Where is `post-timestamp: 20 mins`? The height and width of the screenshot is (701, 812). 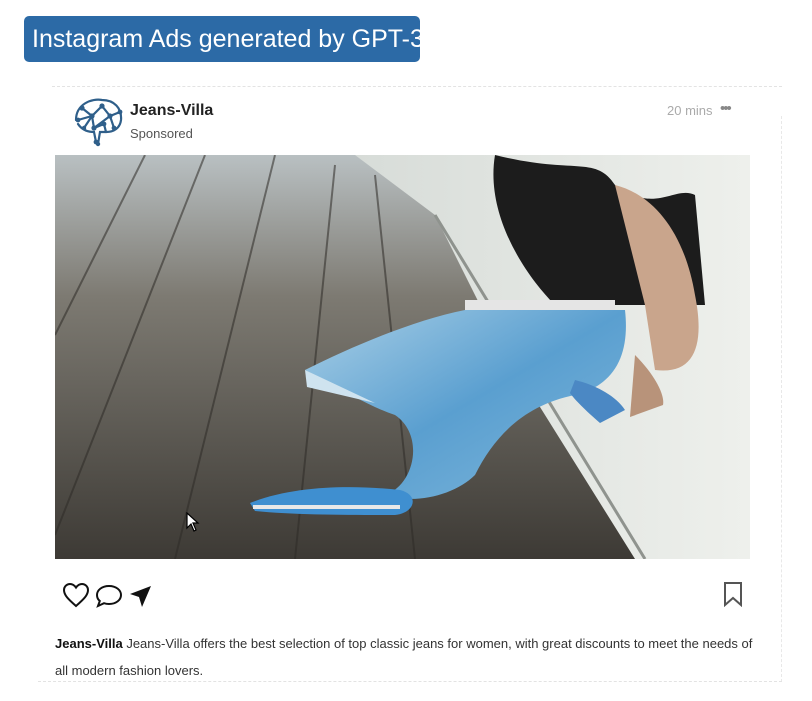
post-timestamp: 20 mins is located at coordinates (690, 110).